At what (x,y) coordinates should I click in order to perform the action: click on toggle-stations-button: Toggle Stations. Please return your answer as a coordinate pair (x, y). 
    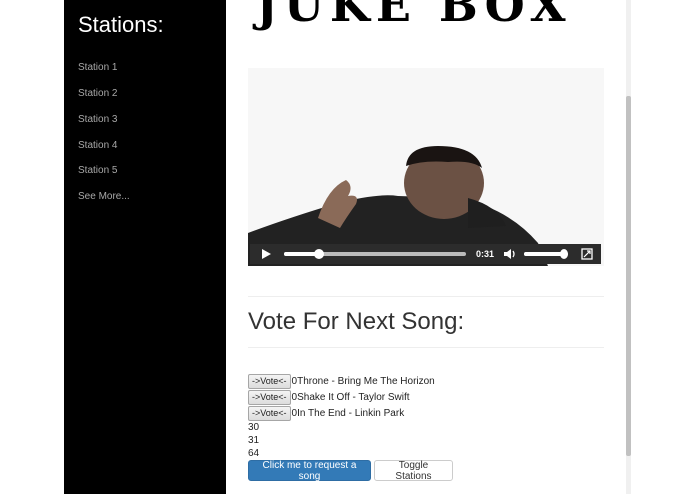
    Looking at the image, I should click on (413, 471).